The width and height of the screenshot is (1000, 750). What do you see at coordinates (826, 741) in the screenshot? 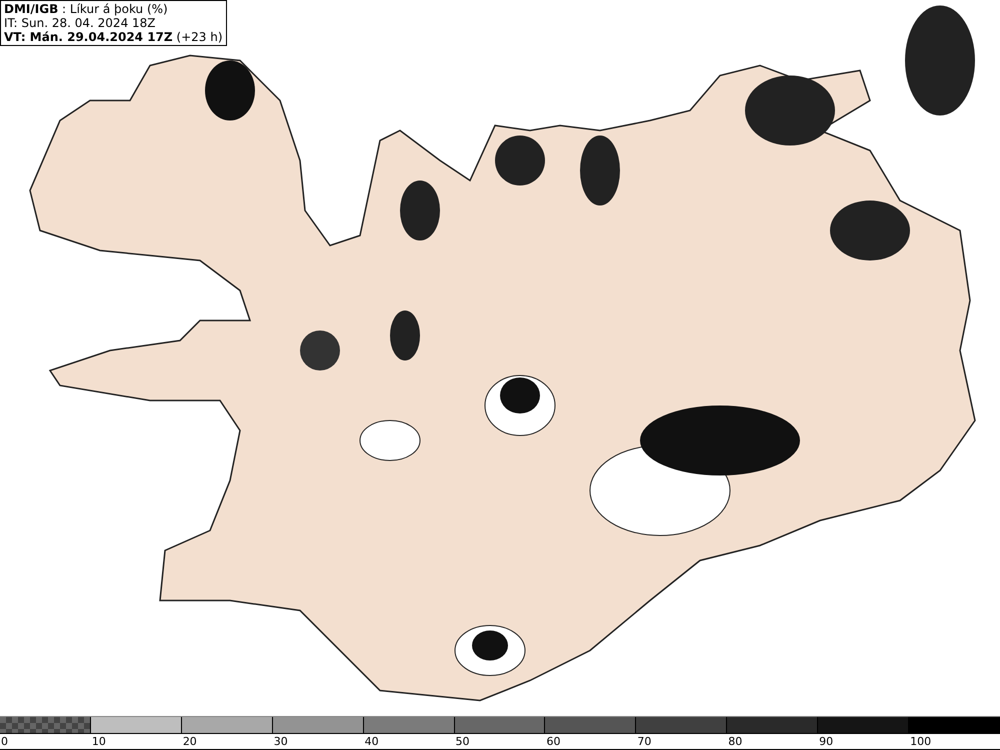
I see `legend-label: 90` at bounding box center [826, 741].